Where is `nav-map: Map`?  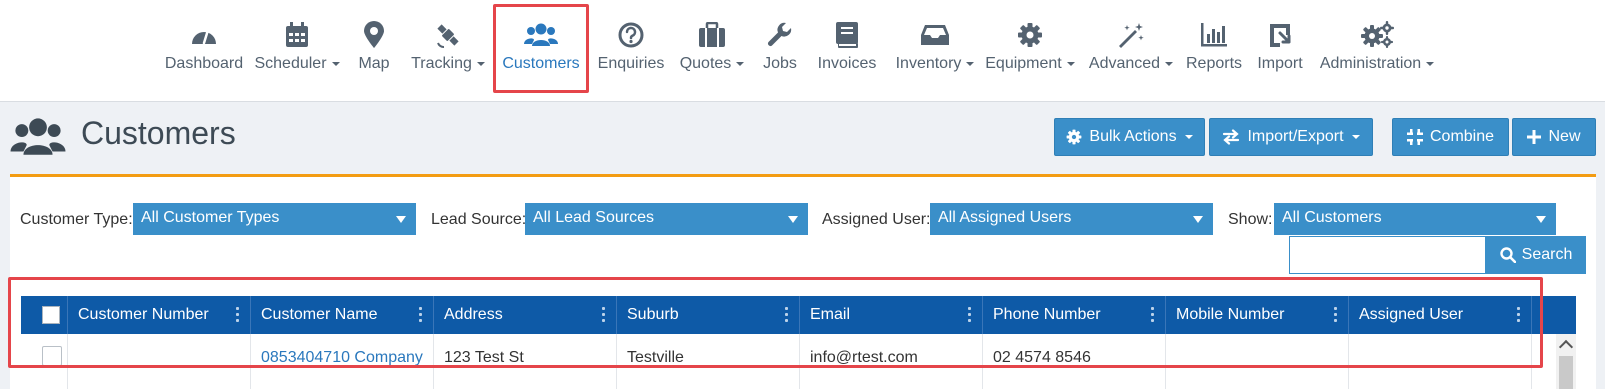 nav-map: Map is located at coordinates (374, 50).